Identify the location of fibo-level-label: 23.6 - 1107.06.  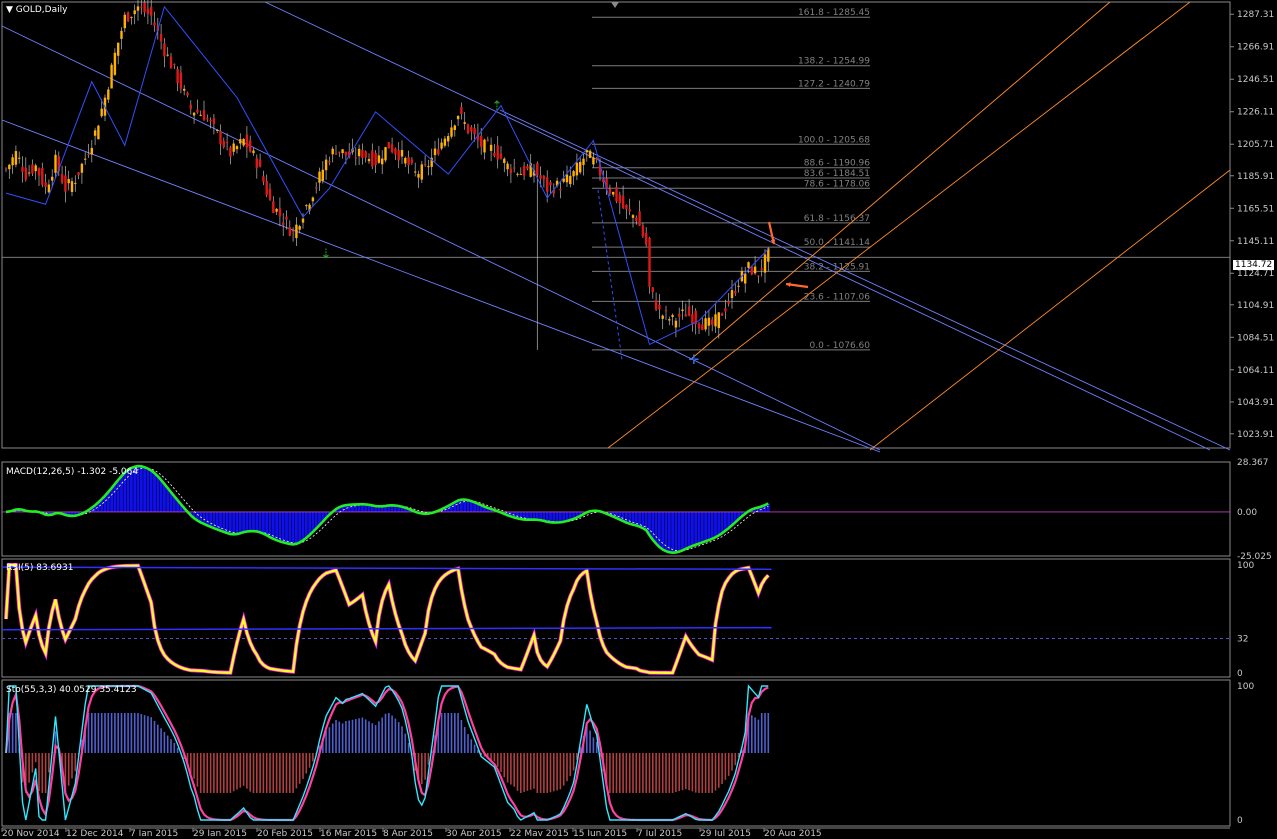
(837, 297).